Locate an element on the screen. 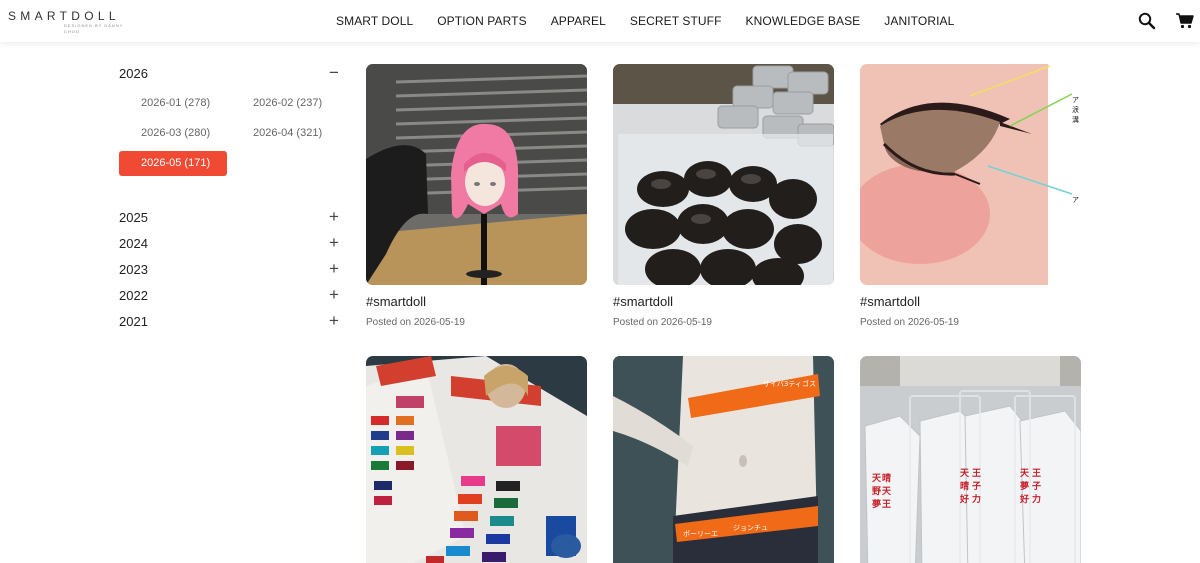 The width and height of the screenshot is (1200, 563). month-2026-01: 2026-01 (278) is located at coordinates (173, 103).